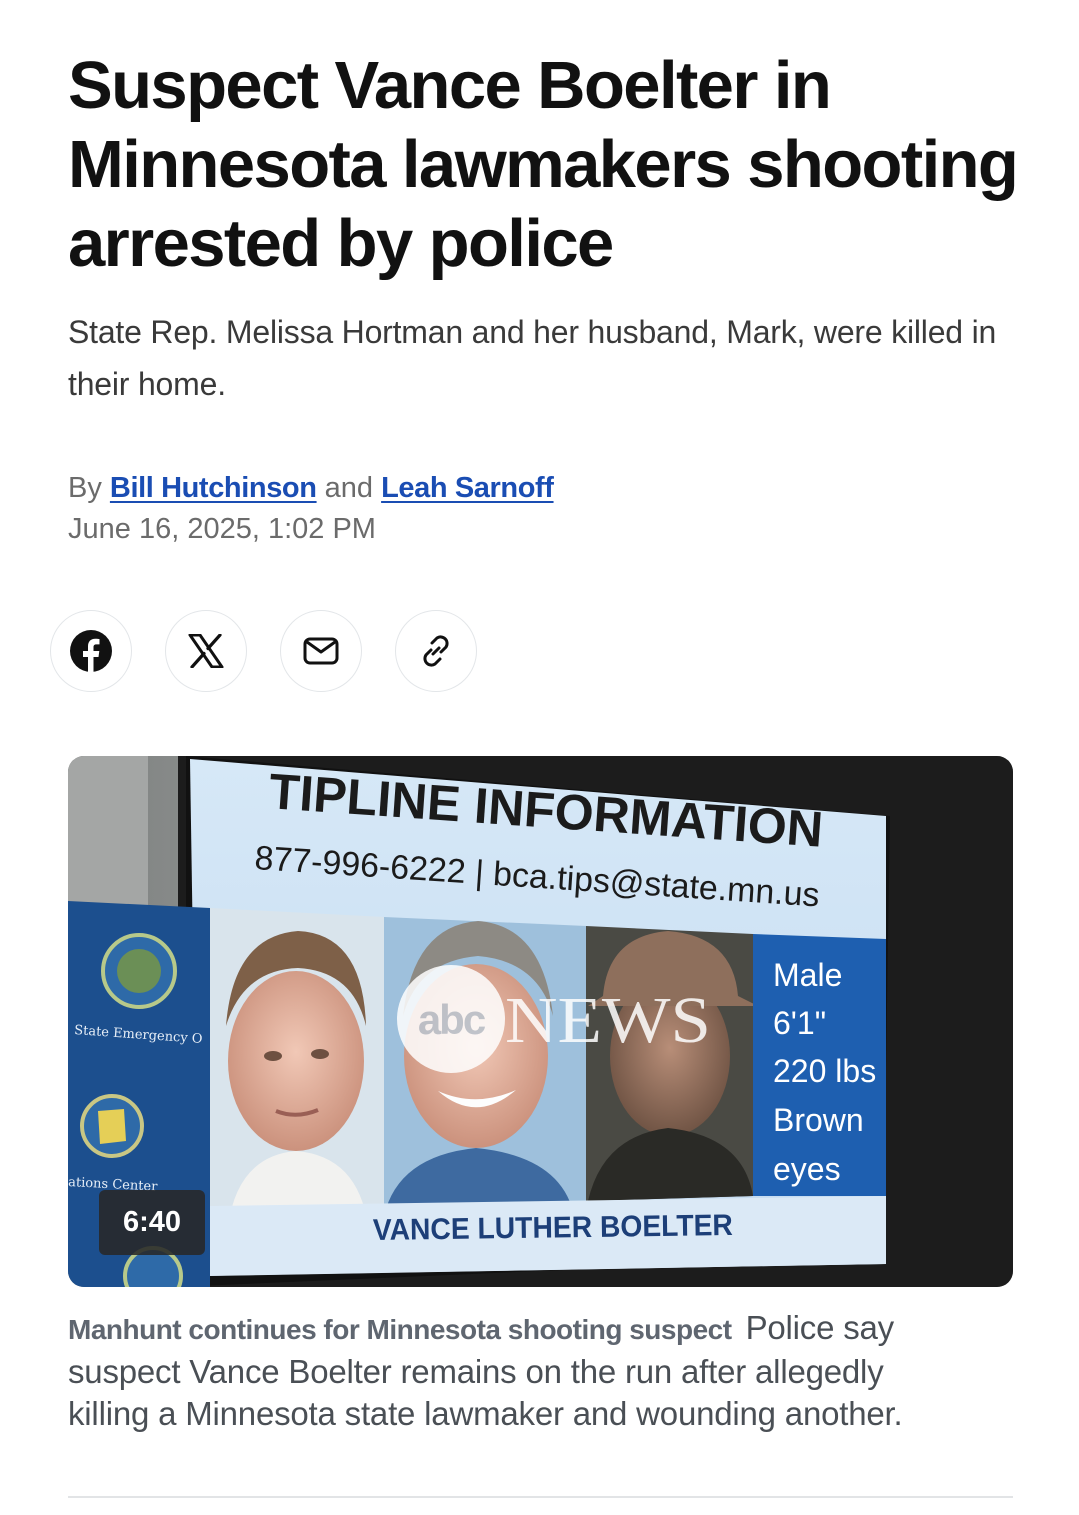  Describe the element at coordinates (807, 975) in the screenshot. I see `screen-stat-sex: Male` at that location.